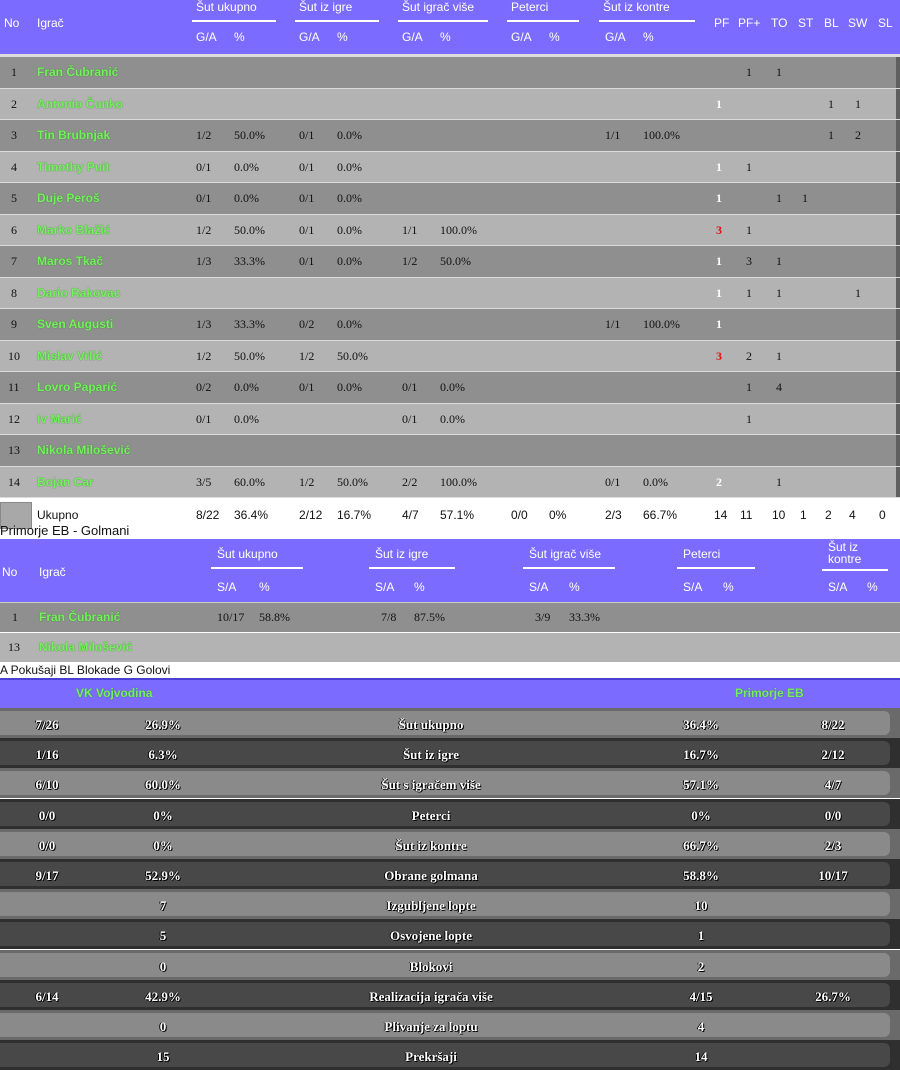  Describe the element at coordinates (410, 229) in the screenshot. I see `stat-pp-ga: 1/1` at that location.